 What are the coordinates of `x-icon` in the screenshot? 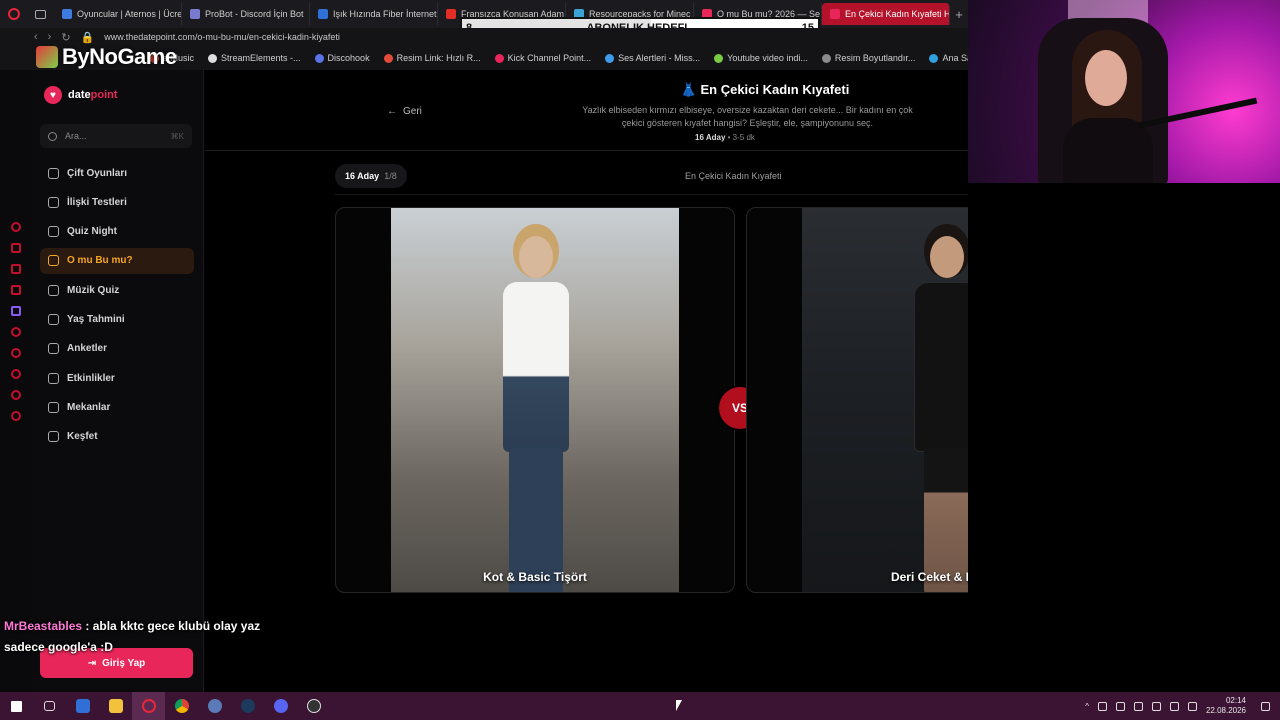 It's located at (16, 332).